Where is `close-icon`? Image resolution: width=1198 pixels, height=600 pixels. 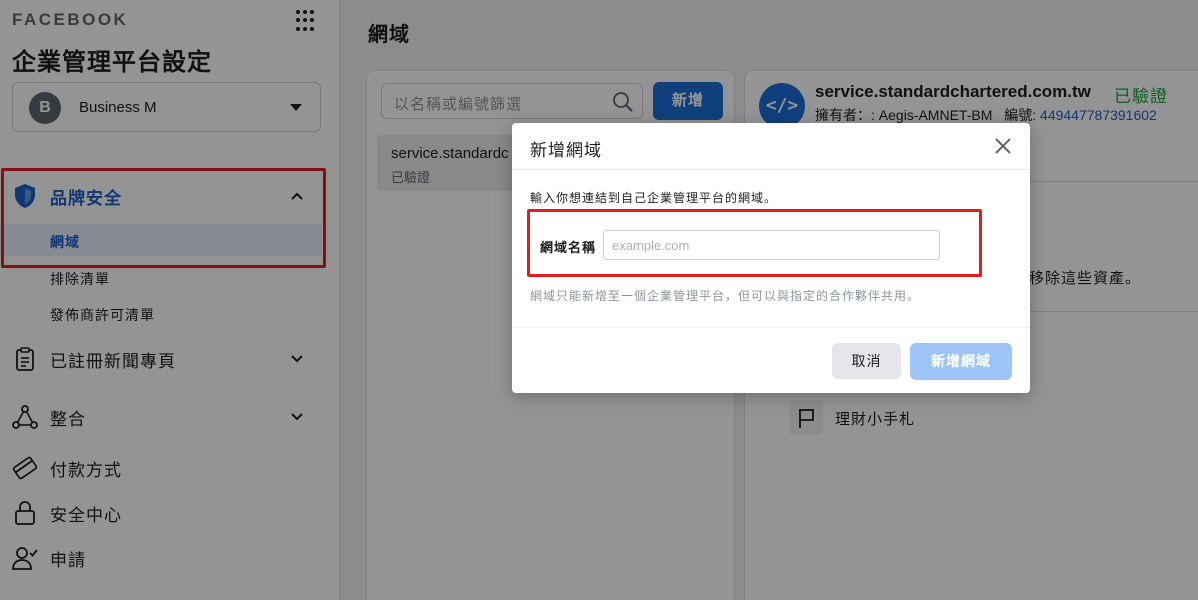 close-icon is located at coordinates (1003, 146).